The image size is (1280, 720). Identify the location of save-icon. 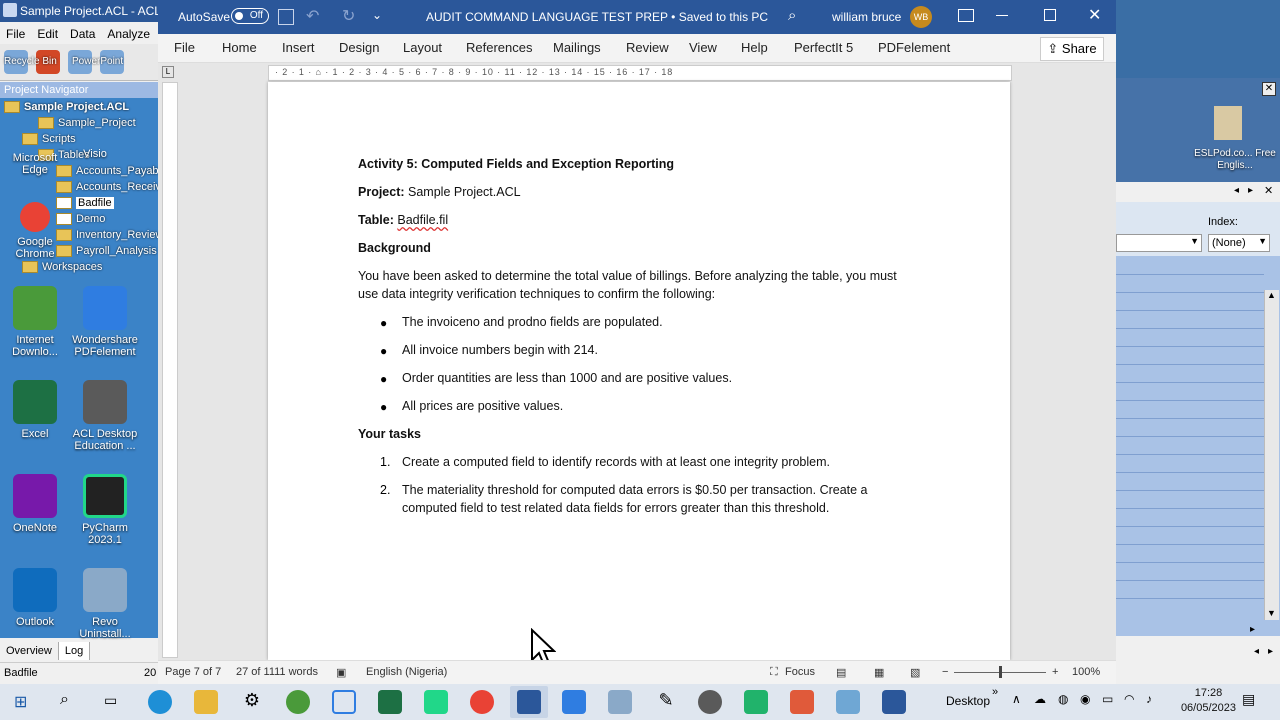
(286, 17).